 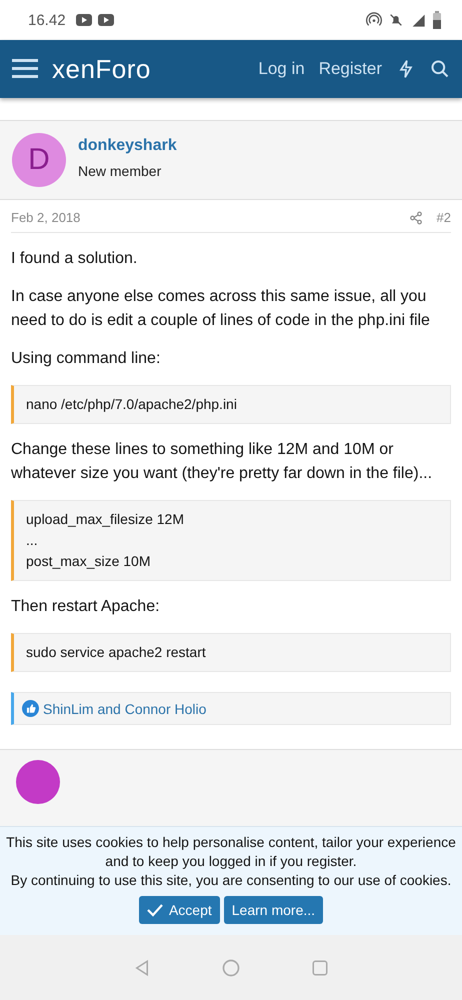 I want to click on code-line: post_max_size 10M, so click(x=89, y=561).